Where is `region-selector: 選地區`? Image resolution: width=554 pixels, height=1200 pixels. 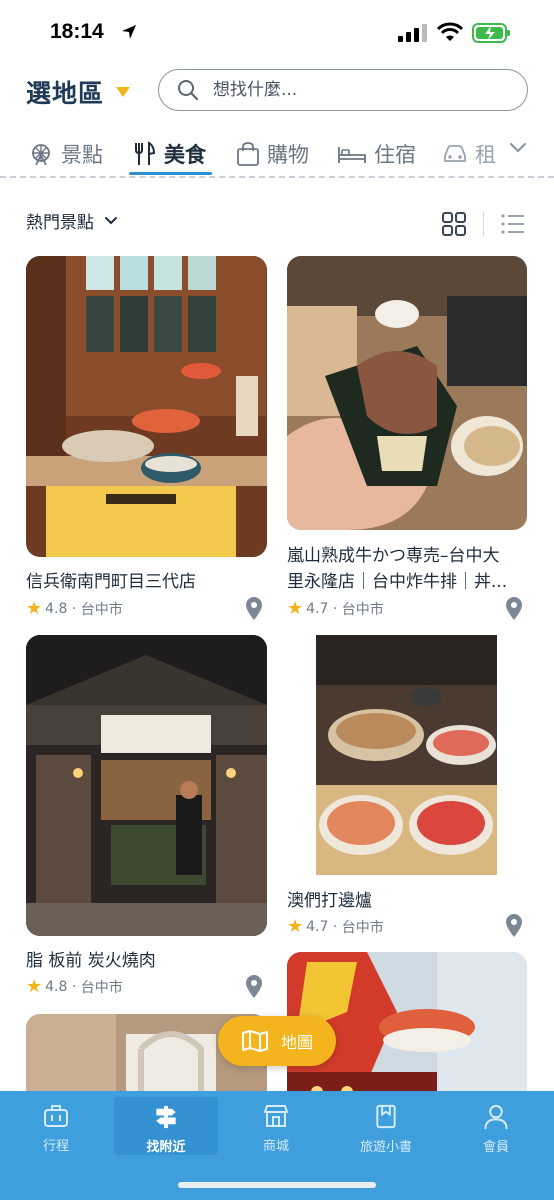
region-selector: 選地區 is located at coordinates (78, 92).